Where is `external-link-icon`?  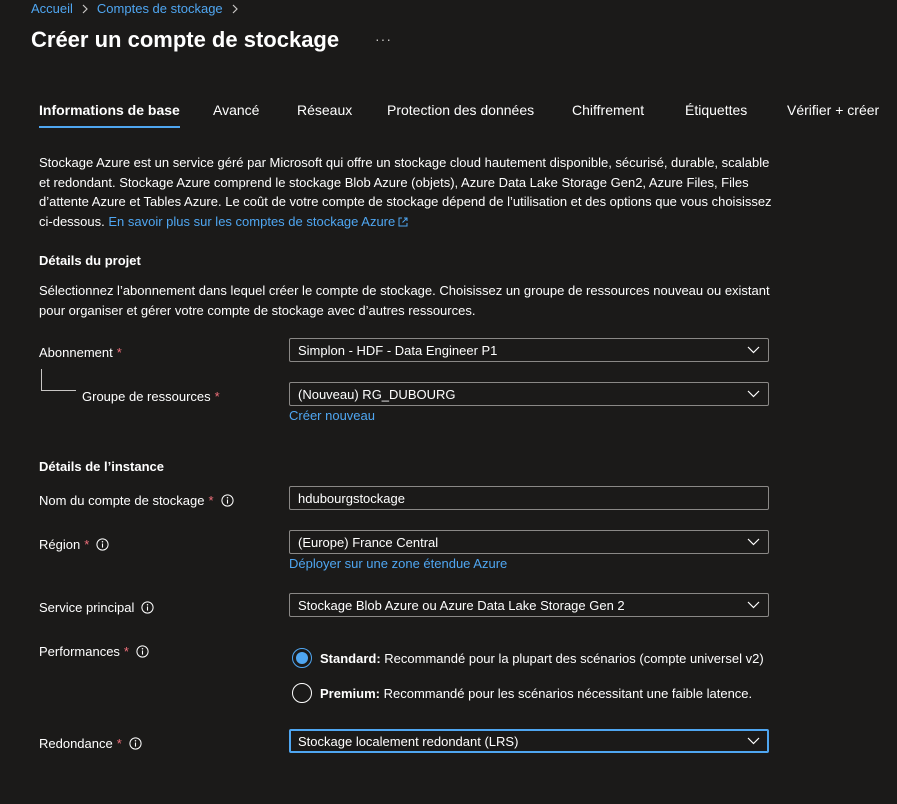
external-link-icon is located at coordinates (403, 223).